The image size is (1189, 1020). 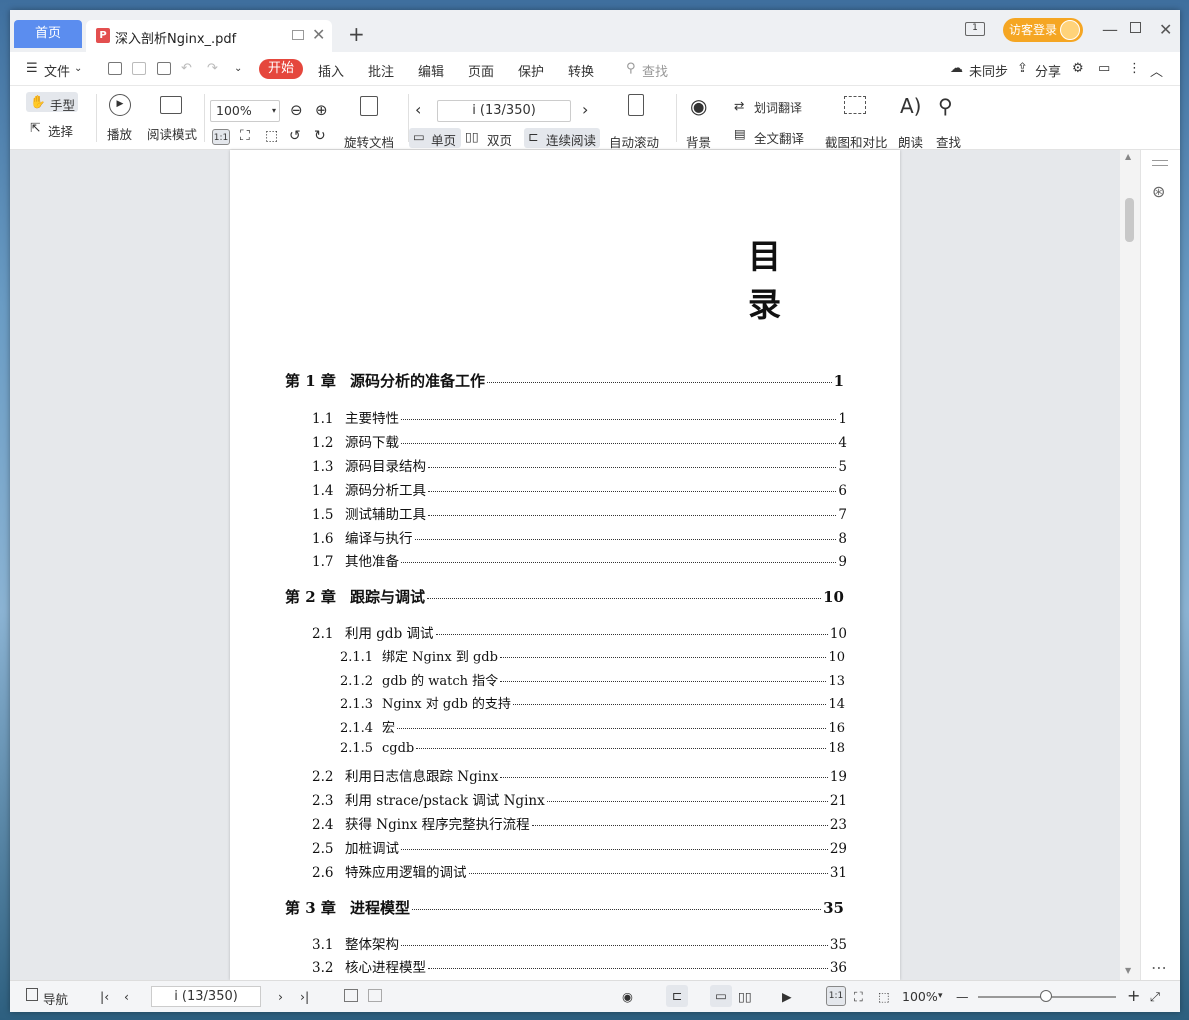 What do you see at coordinates (745, 996) in the screenshot?
I see `double-page-view-icon: ▯▯` at bounding box center [745, 996].